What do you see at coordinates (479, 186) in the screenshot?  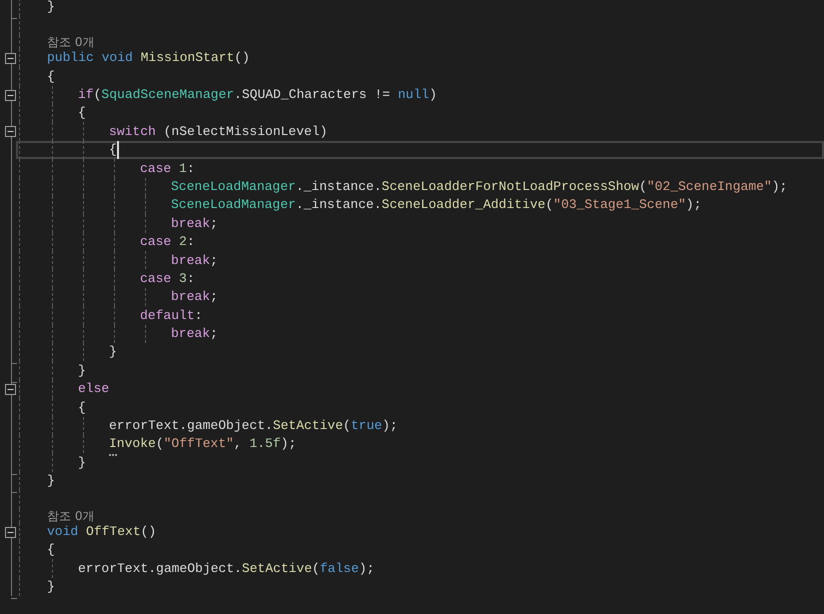 I see `code-line: SceneLoadManager._instance.SceneLoadderForNotLoadProcessShow("02_SceneIngame");` at bounding box center [479, 186].